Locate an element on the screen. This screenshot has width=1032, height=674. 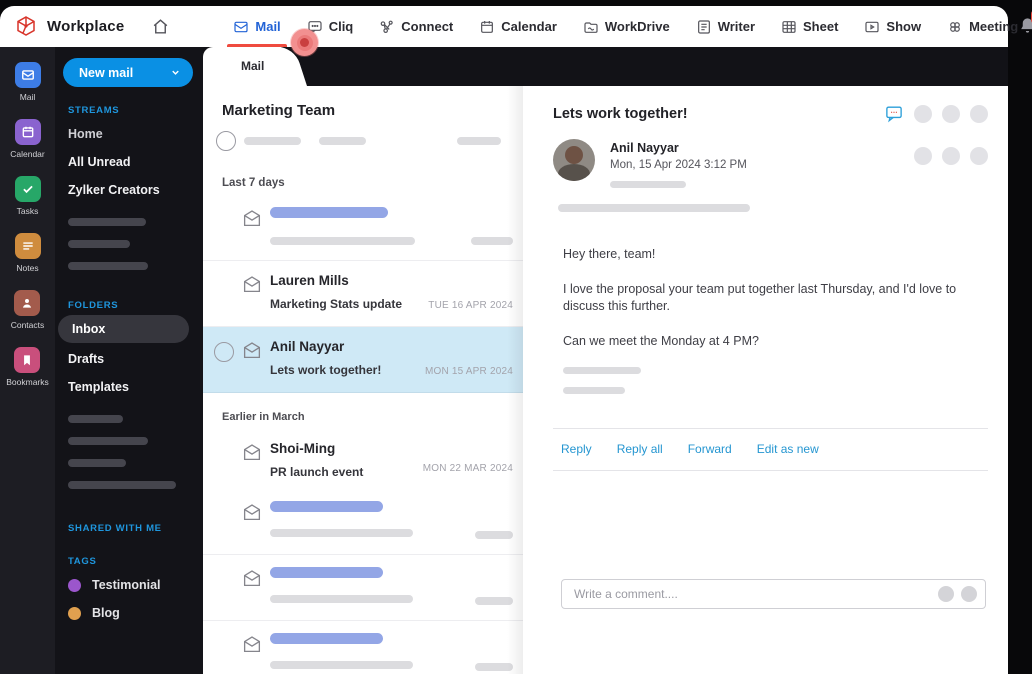
folders-section-label: FOLDERS is located at coordinates (93, 305).